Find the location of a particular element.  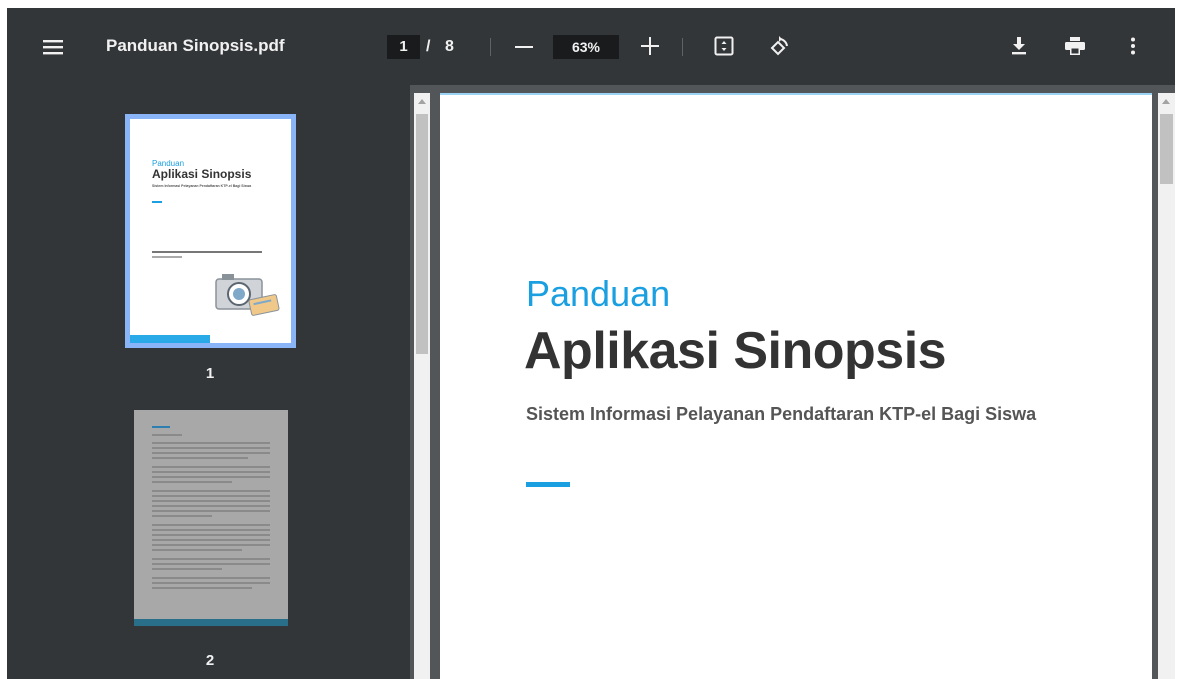

zoom-in-button is located at coordinates (650, 46).